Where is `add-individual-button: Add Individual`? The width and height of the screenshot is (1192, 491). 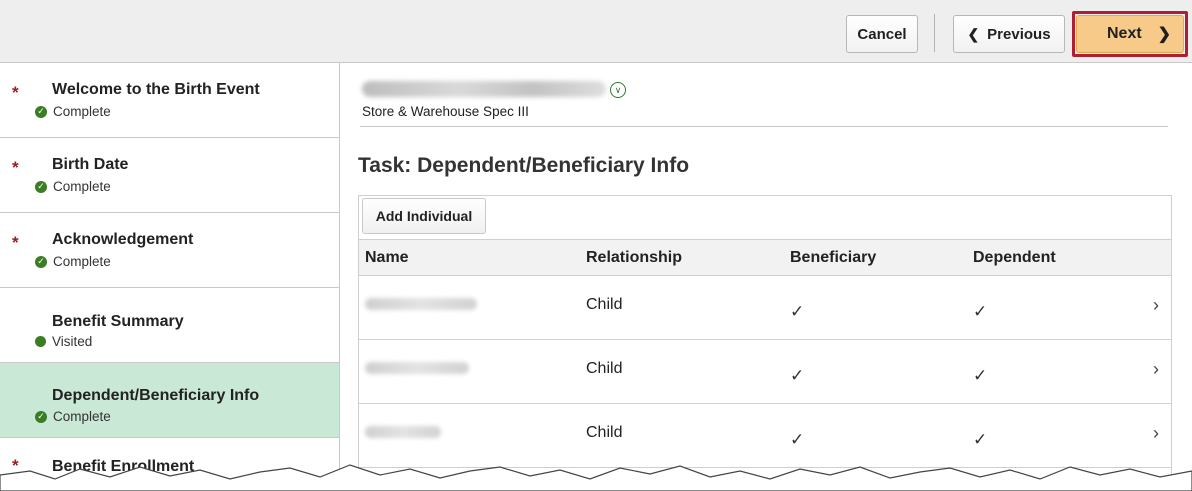 add-individual-button: Add Individual is located at coordinates (424, 216).